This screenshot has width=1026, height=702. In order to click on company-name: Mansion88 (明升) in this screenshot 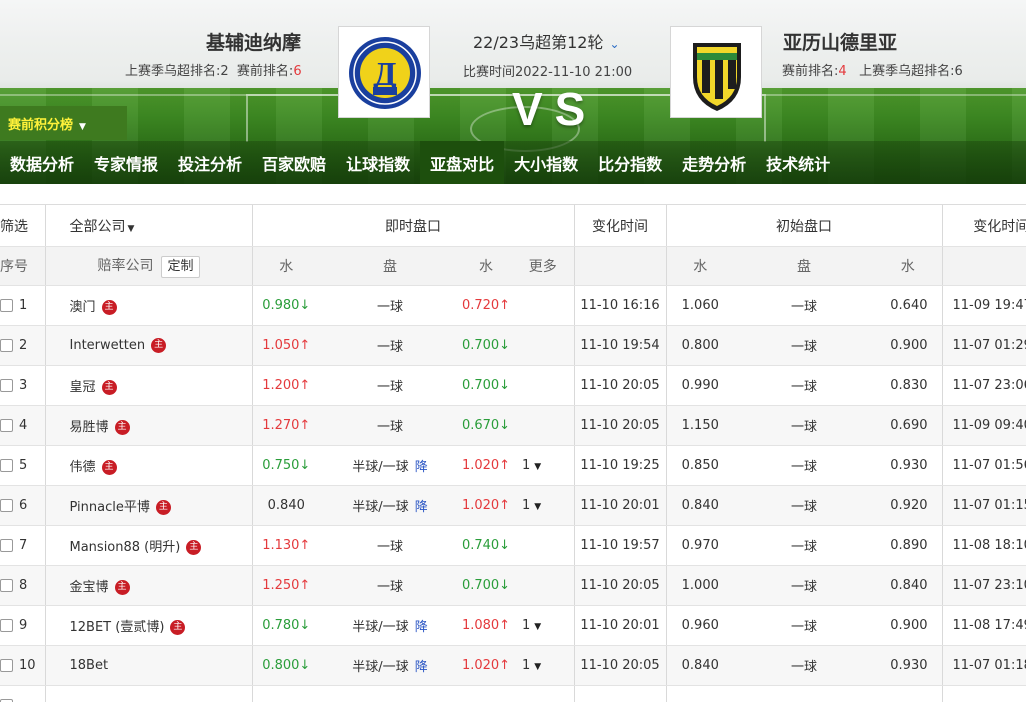, I will do `click(125, 547)`.